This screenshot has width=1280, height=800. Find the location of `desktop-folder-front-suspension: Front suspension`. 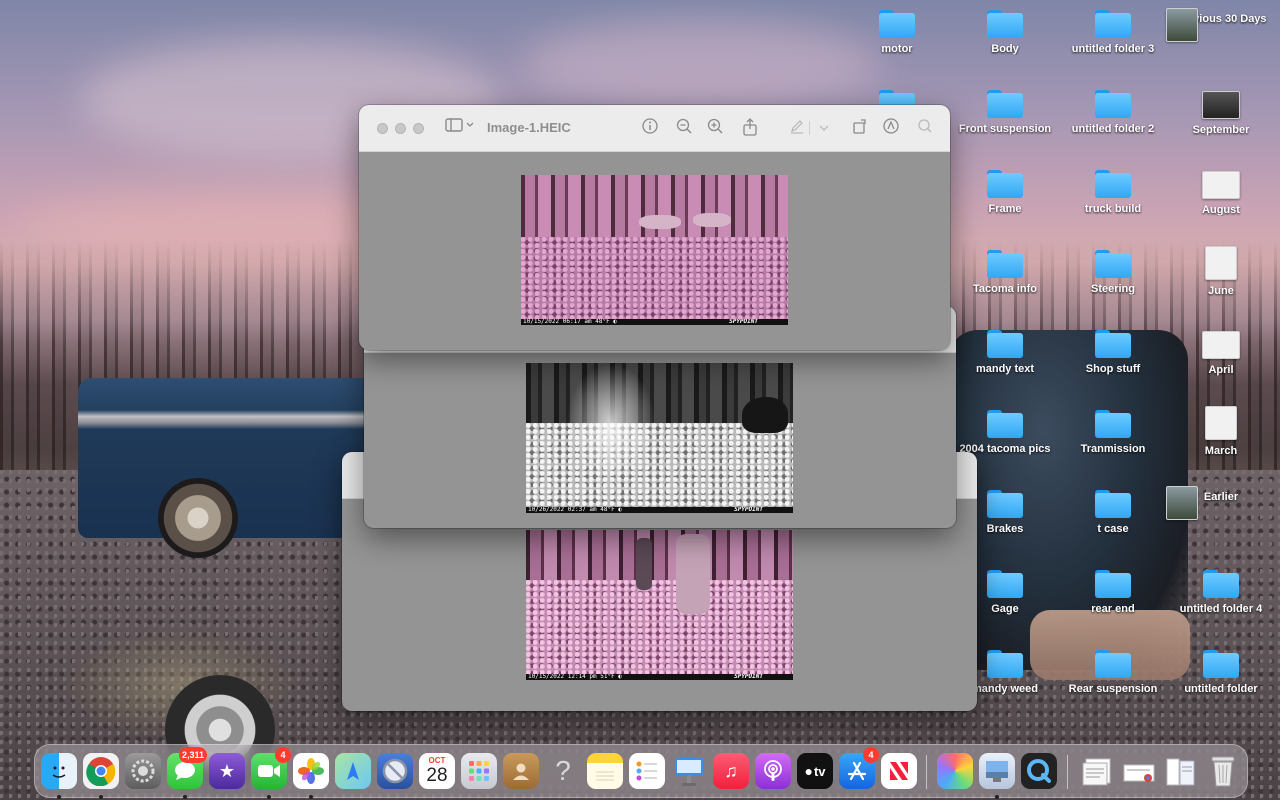

desktop-folder-front-suspension: Front suspension is located at coordinates (1005, 112).